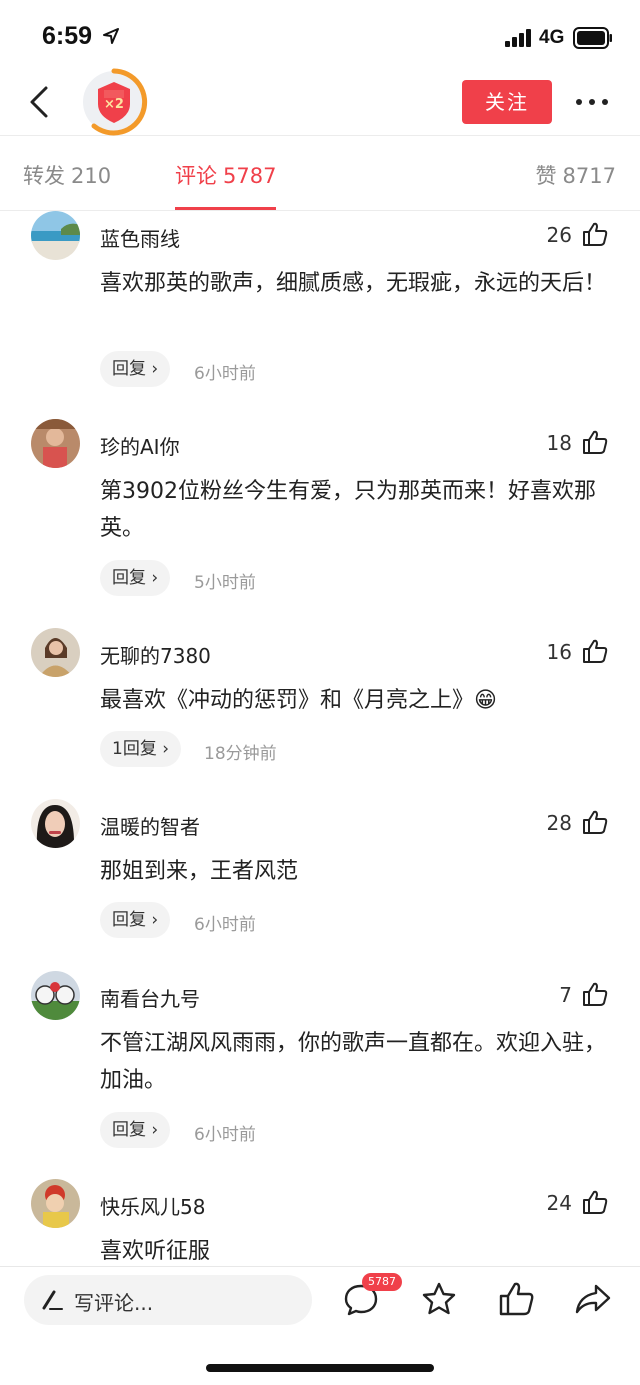  What do you see at coordinates (134, 749) in the screenshot?
I see `reply-label: 1回复` at bounding box center [134, 749].